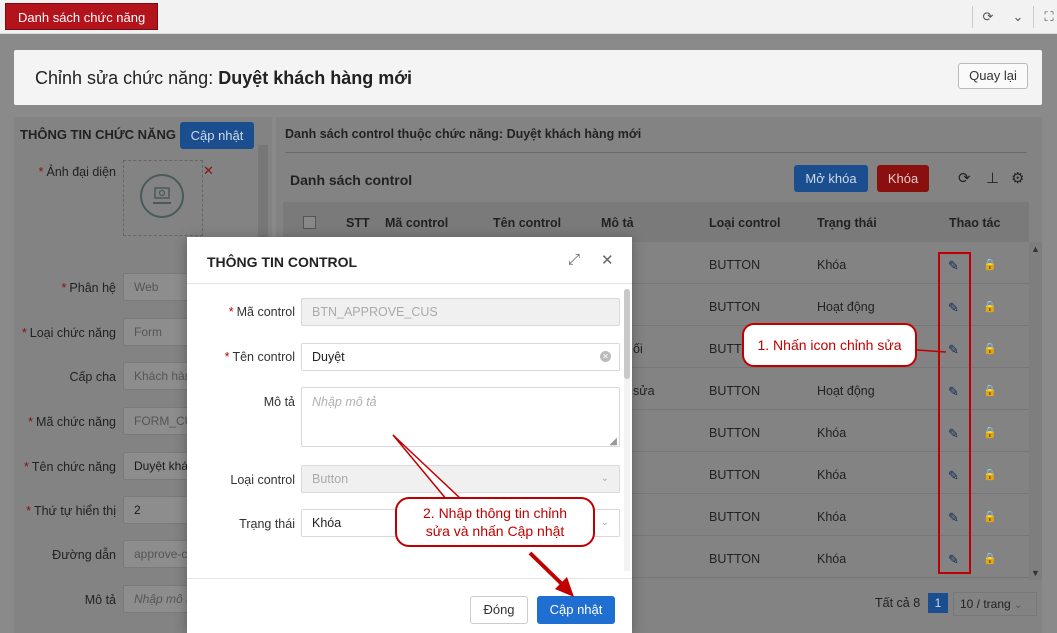 This screenshot has height=633, width=1057. What do you see at coordinates (574, 259) in the screenshot?
I see `maximize-icon: ⤢` at bounding box center [574, 259].